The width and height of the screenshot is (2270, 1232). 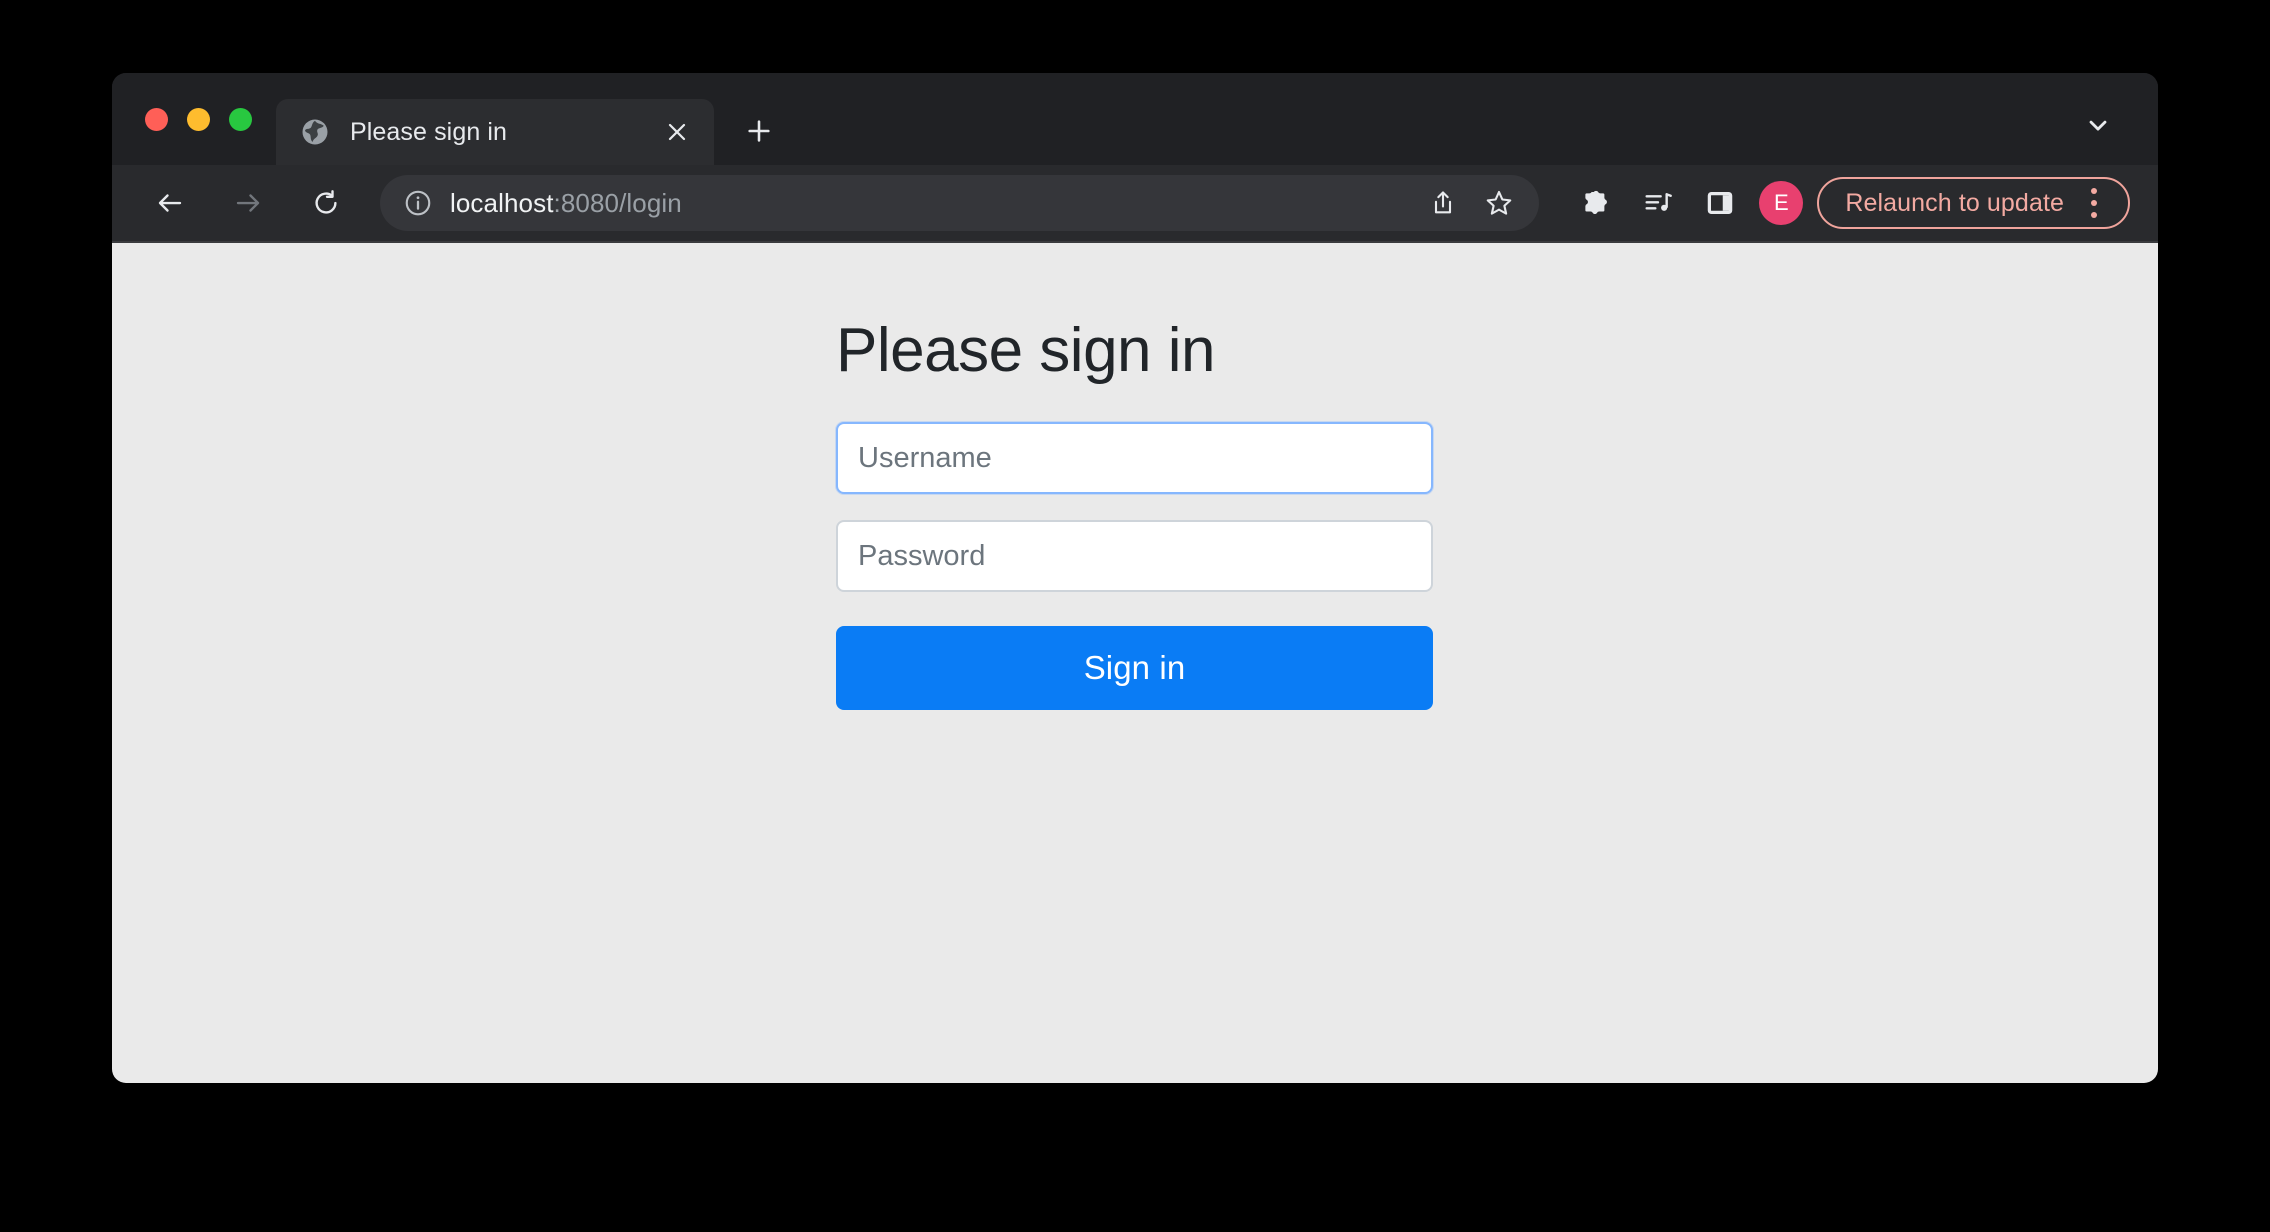 I want to click on tab-strip: Please sign in, so click(x=1135, y=119).